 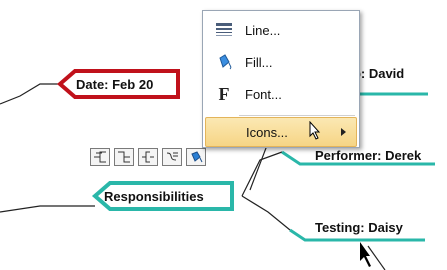 I want to click on bracket-layout-icon, so click(x=148, y=157).